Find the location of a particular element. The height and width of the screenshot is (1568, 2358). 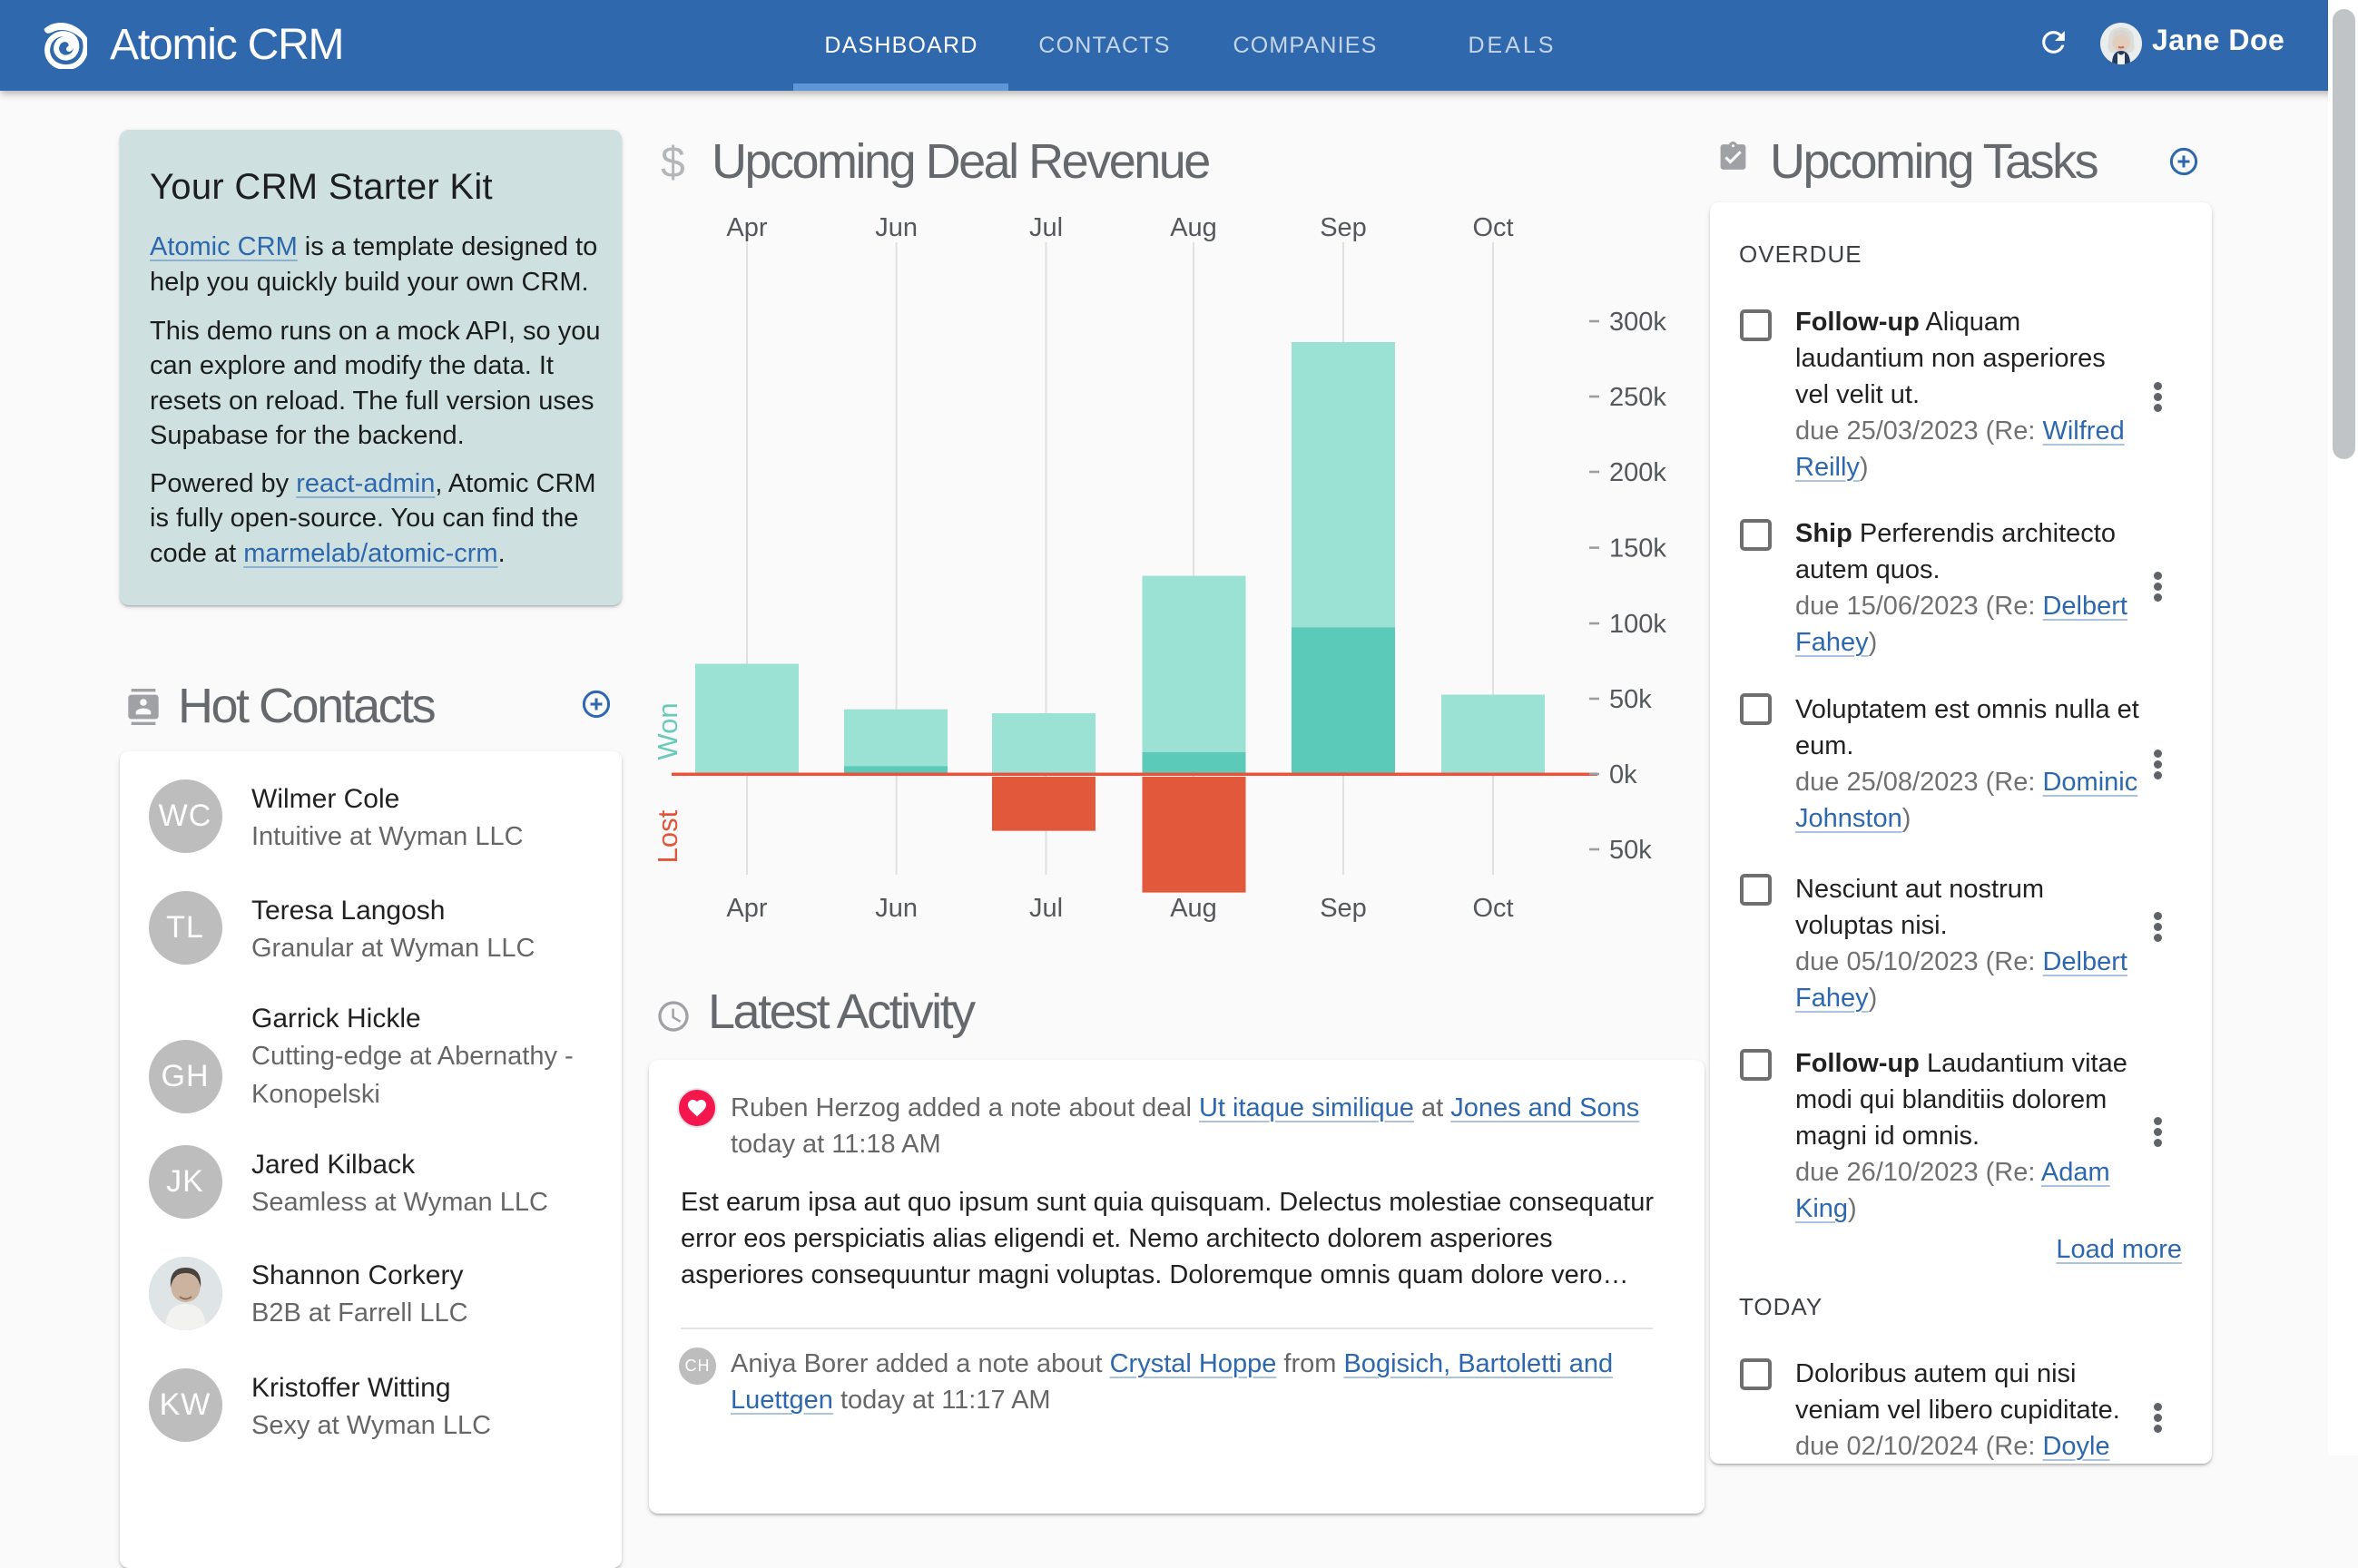

svg-text: 300k is located at coordinates (1637, 322).